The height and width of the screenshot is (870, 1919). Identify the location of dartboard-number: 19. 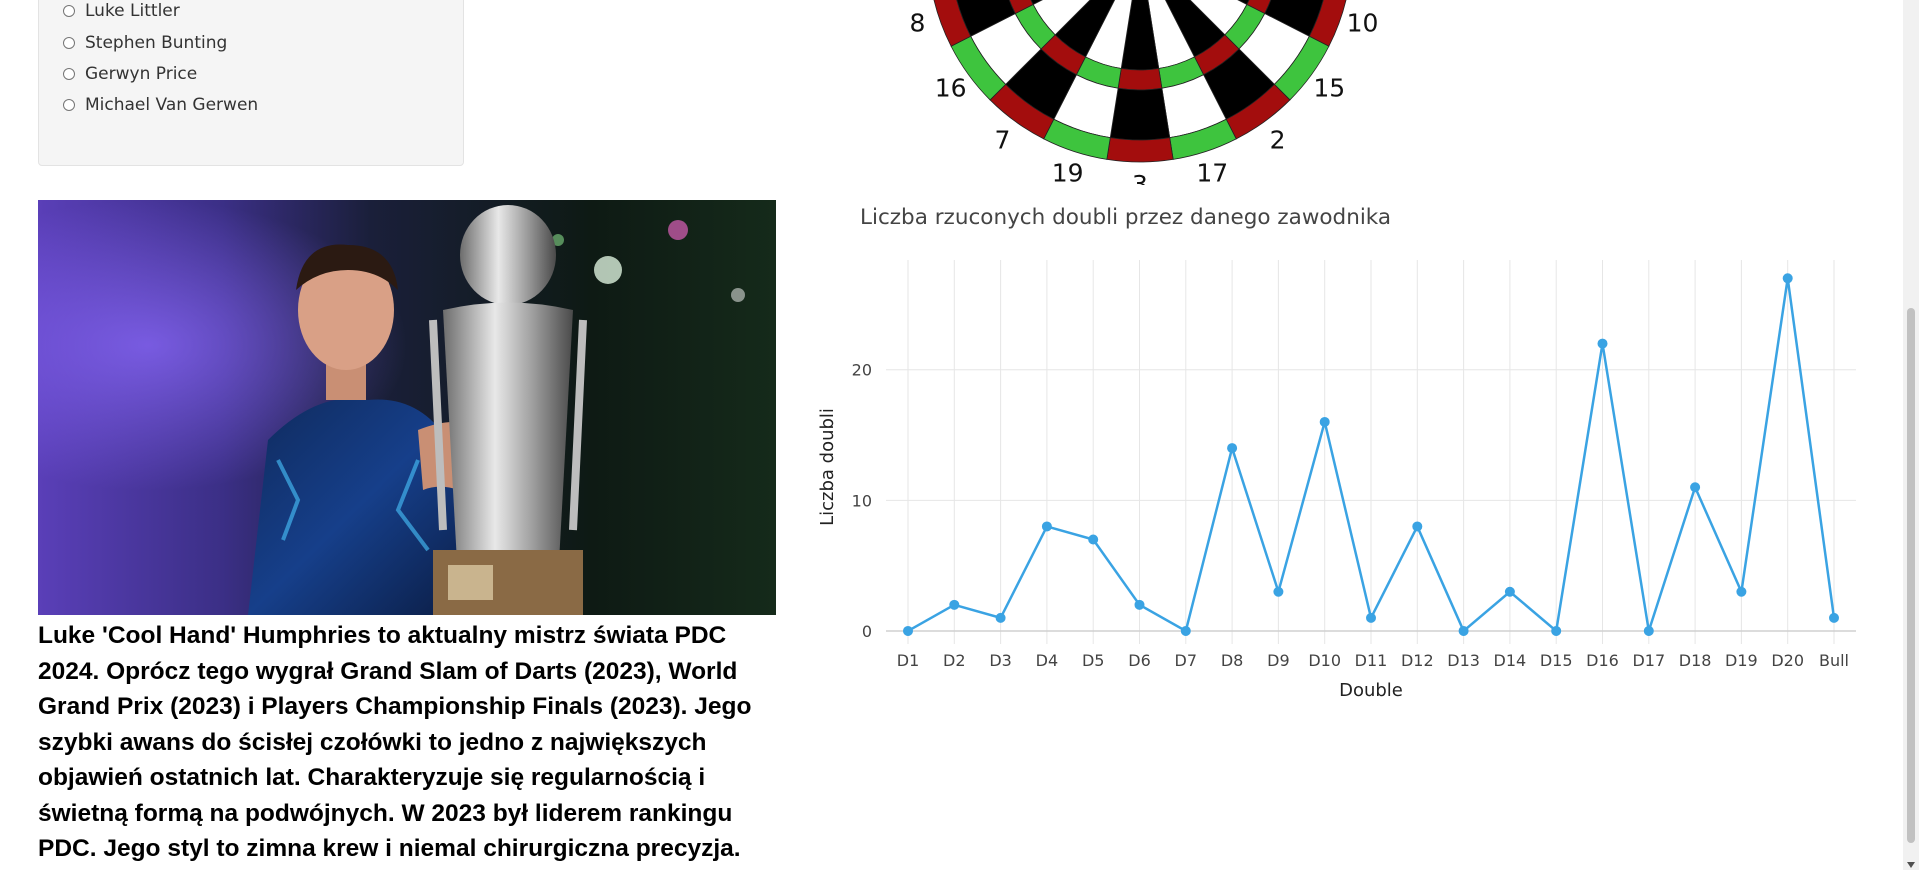
(1068, 172).